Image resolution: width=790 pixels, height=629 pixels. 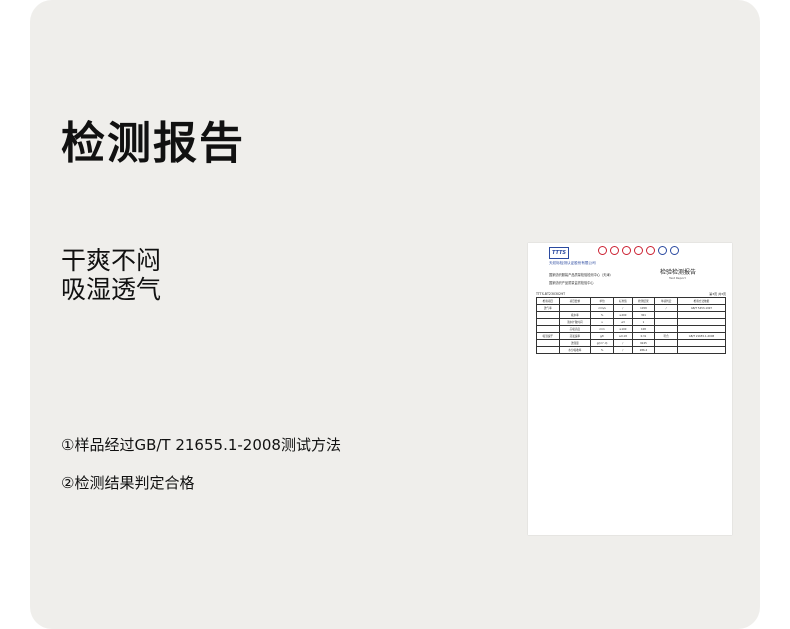 What do you see at coordinates (575, 343) in the screenshot?
I see `table-cell: 透湿量` at bounding box center [575, 343].